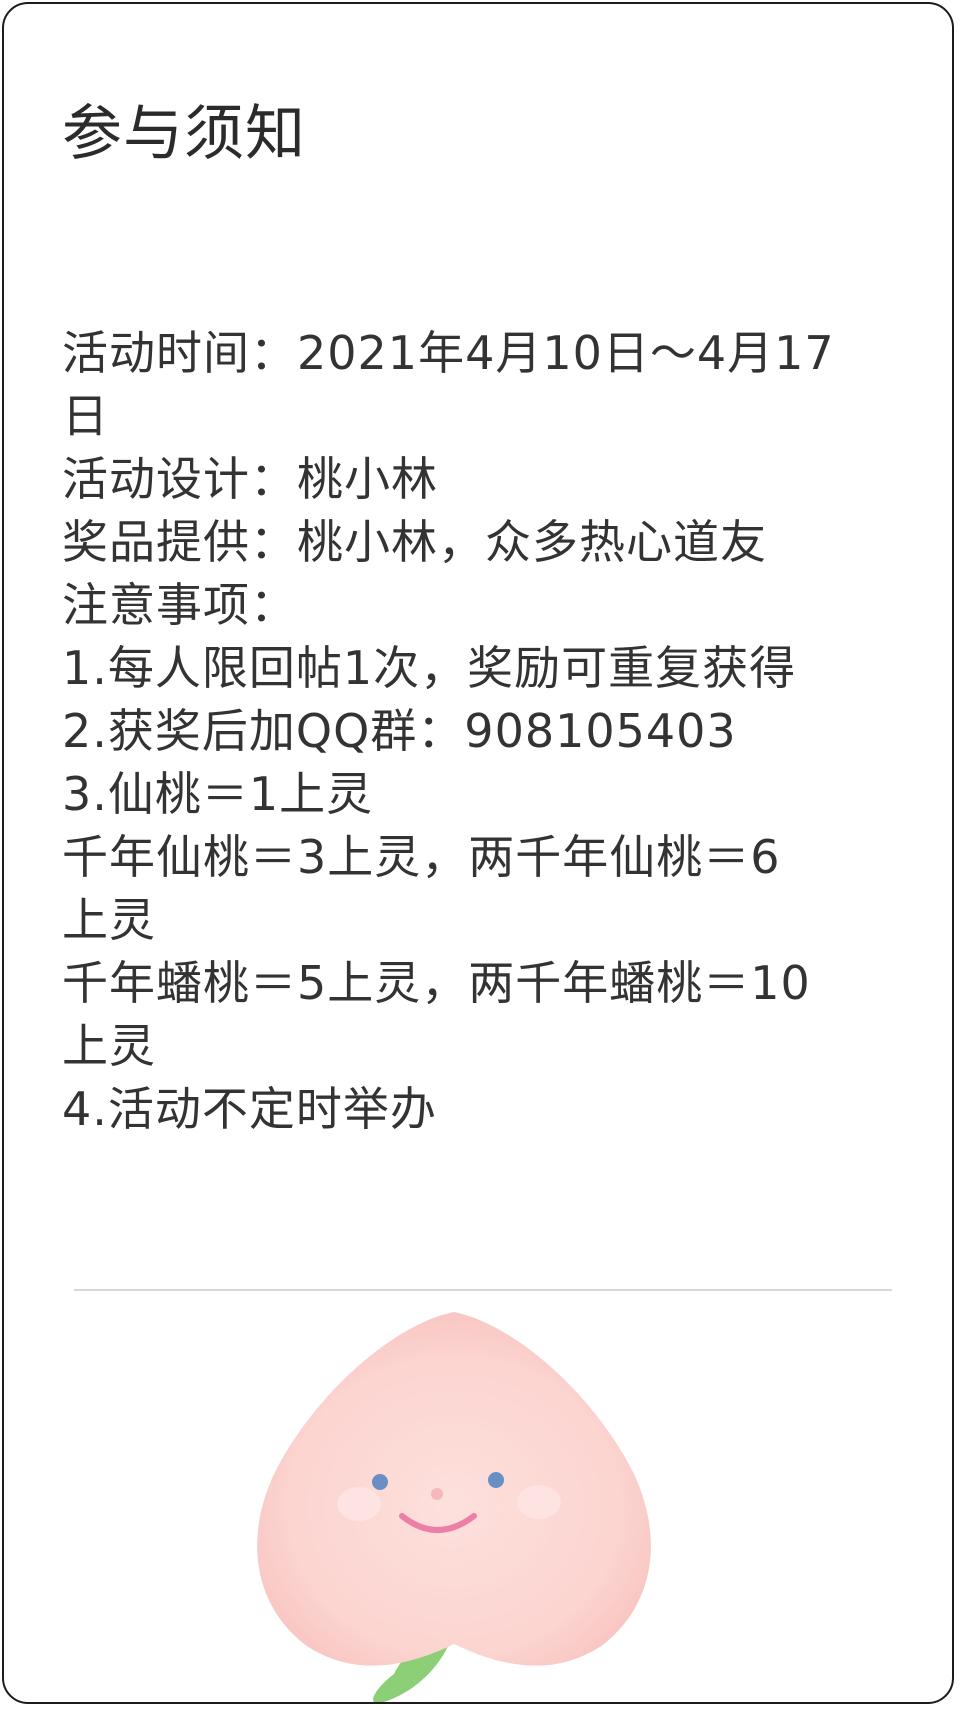  Describe the element at coordinates (399, 731) in the screenshot. I see `notice-line-rule-2: 2.获奖后加QQ群：908105403` at that location.